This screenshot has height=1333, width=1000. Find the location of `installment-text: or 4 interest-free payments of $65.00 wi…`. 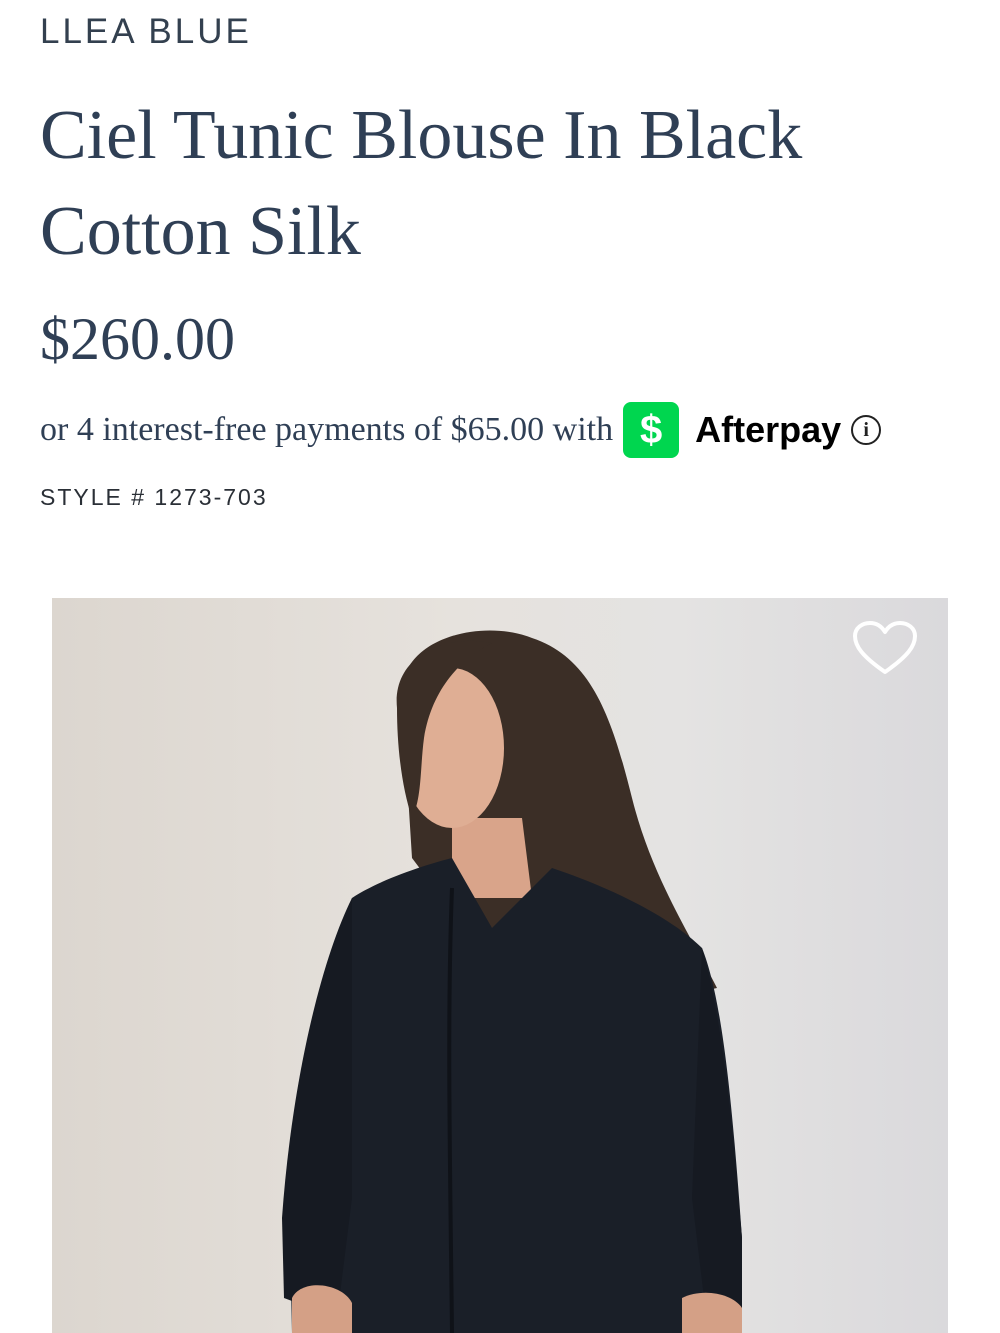

installment-text: or 4 interest-free payments of $65.00 wi… is located at coordinates (327, 429).